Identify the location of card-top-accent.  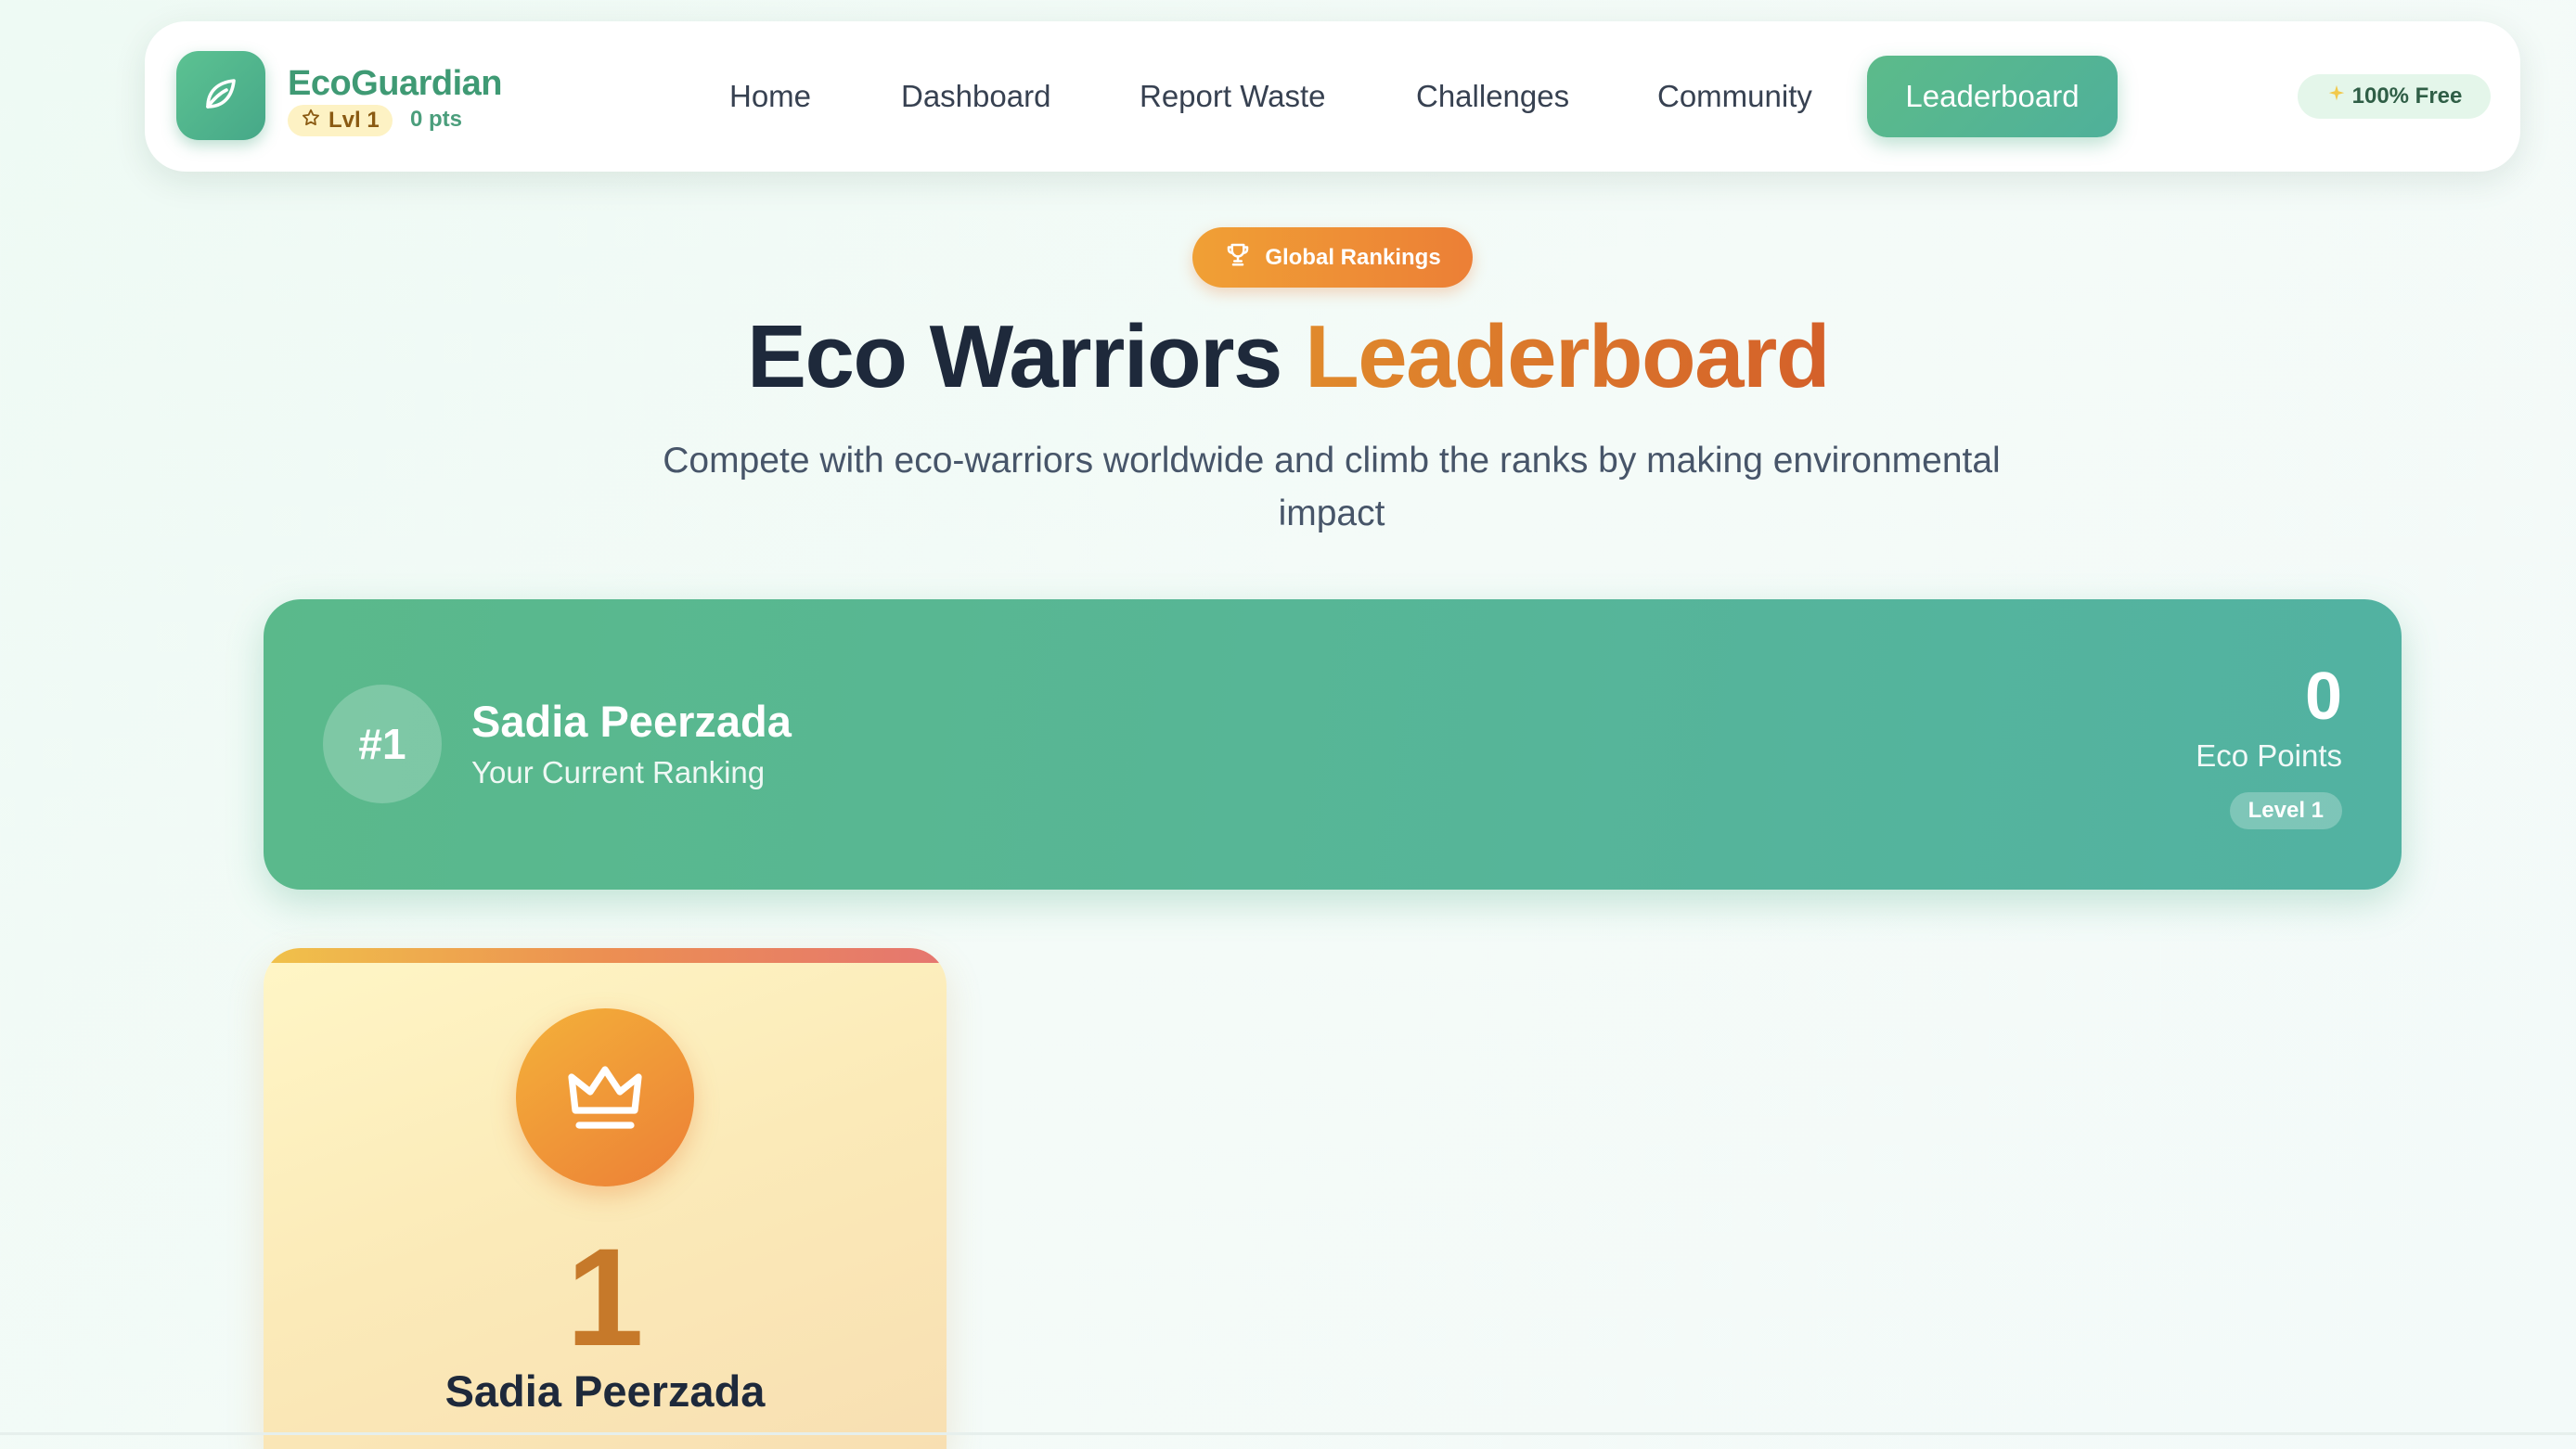
(606, 955).